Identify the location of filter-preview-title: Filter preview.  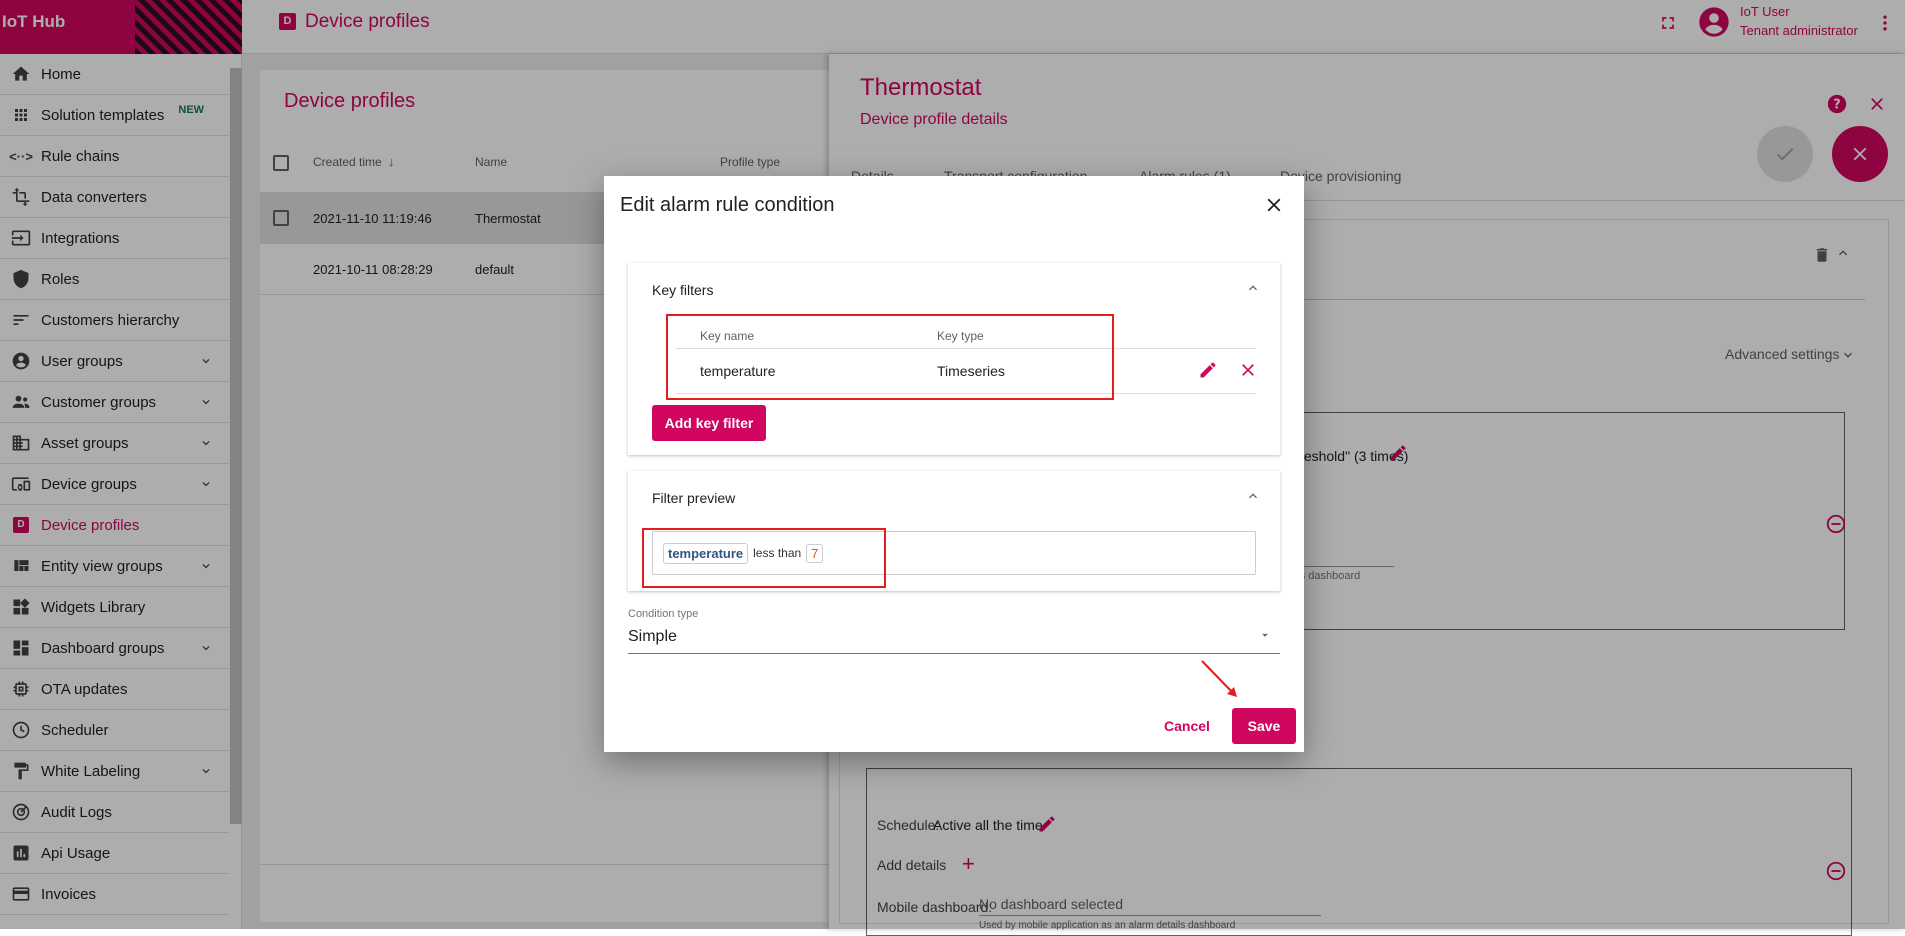
(693, 498).